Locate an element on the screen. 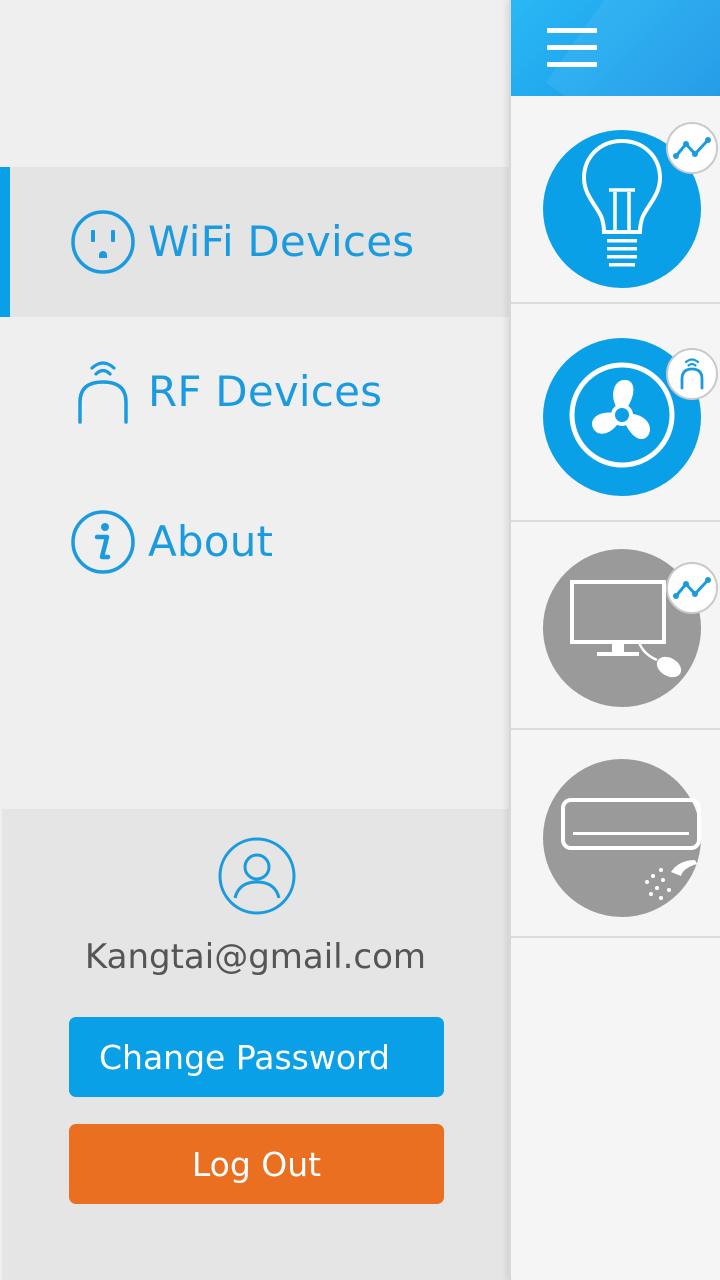  account-email: Kangtai@gmail.com is located at coordinates (255, 957).